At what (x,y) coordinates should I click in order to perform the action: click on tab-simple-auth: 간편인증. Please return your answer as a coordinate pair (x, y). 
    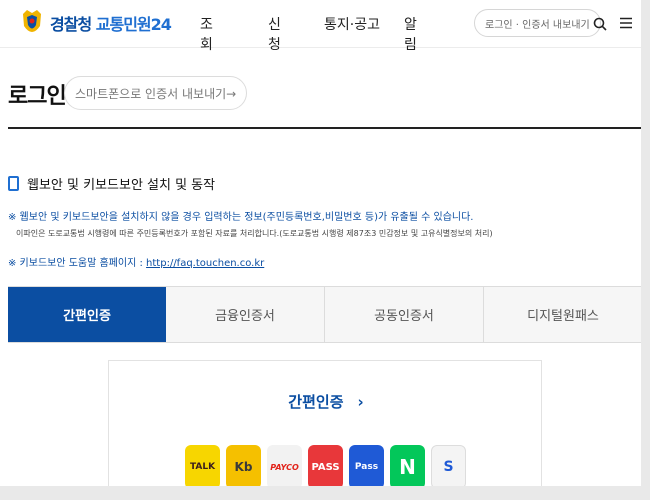
    Looking at the image, I should click on (87, 314).